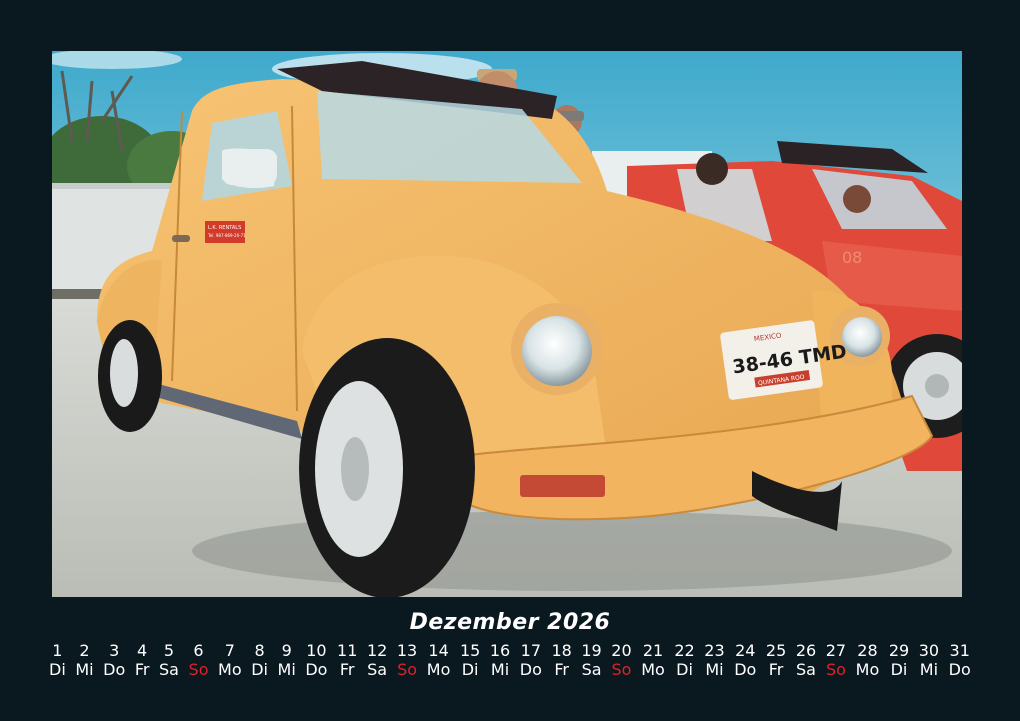  Describe the element at coordinates (226, 235) in the screenshot. I see `door-sign-line2: Tel. 987-869-20-71` at that location.